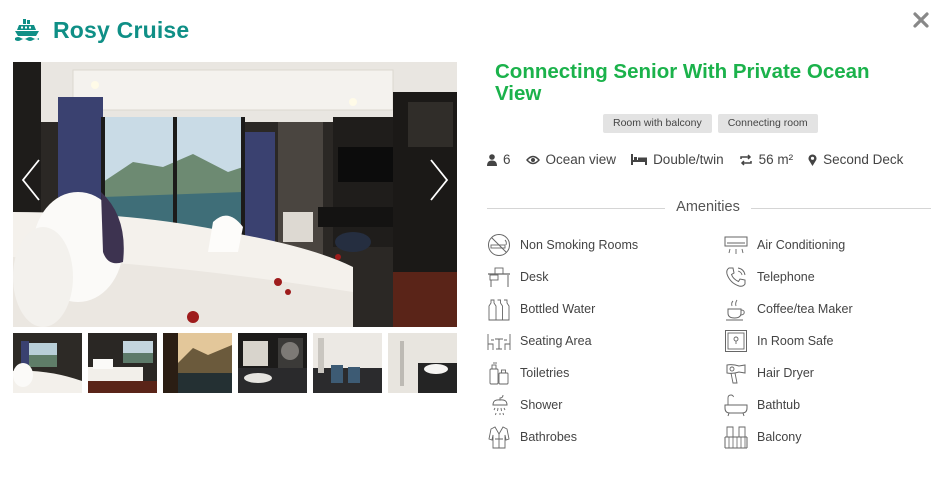  Describe the element at coordinates (507, 159) in the screenshot. I see `fact-occupancy-value: 6` at that location.